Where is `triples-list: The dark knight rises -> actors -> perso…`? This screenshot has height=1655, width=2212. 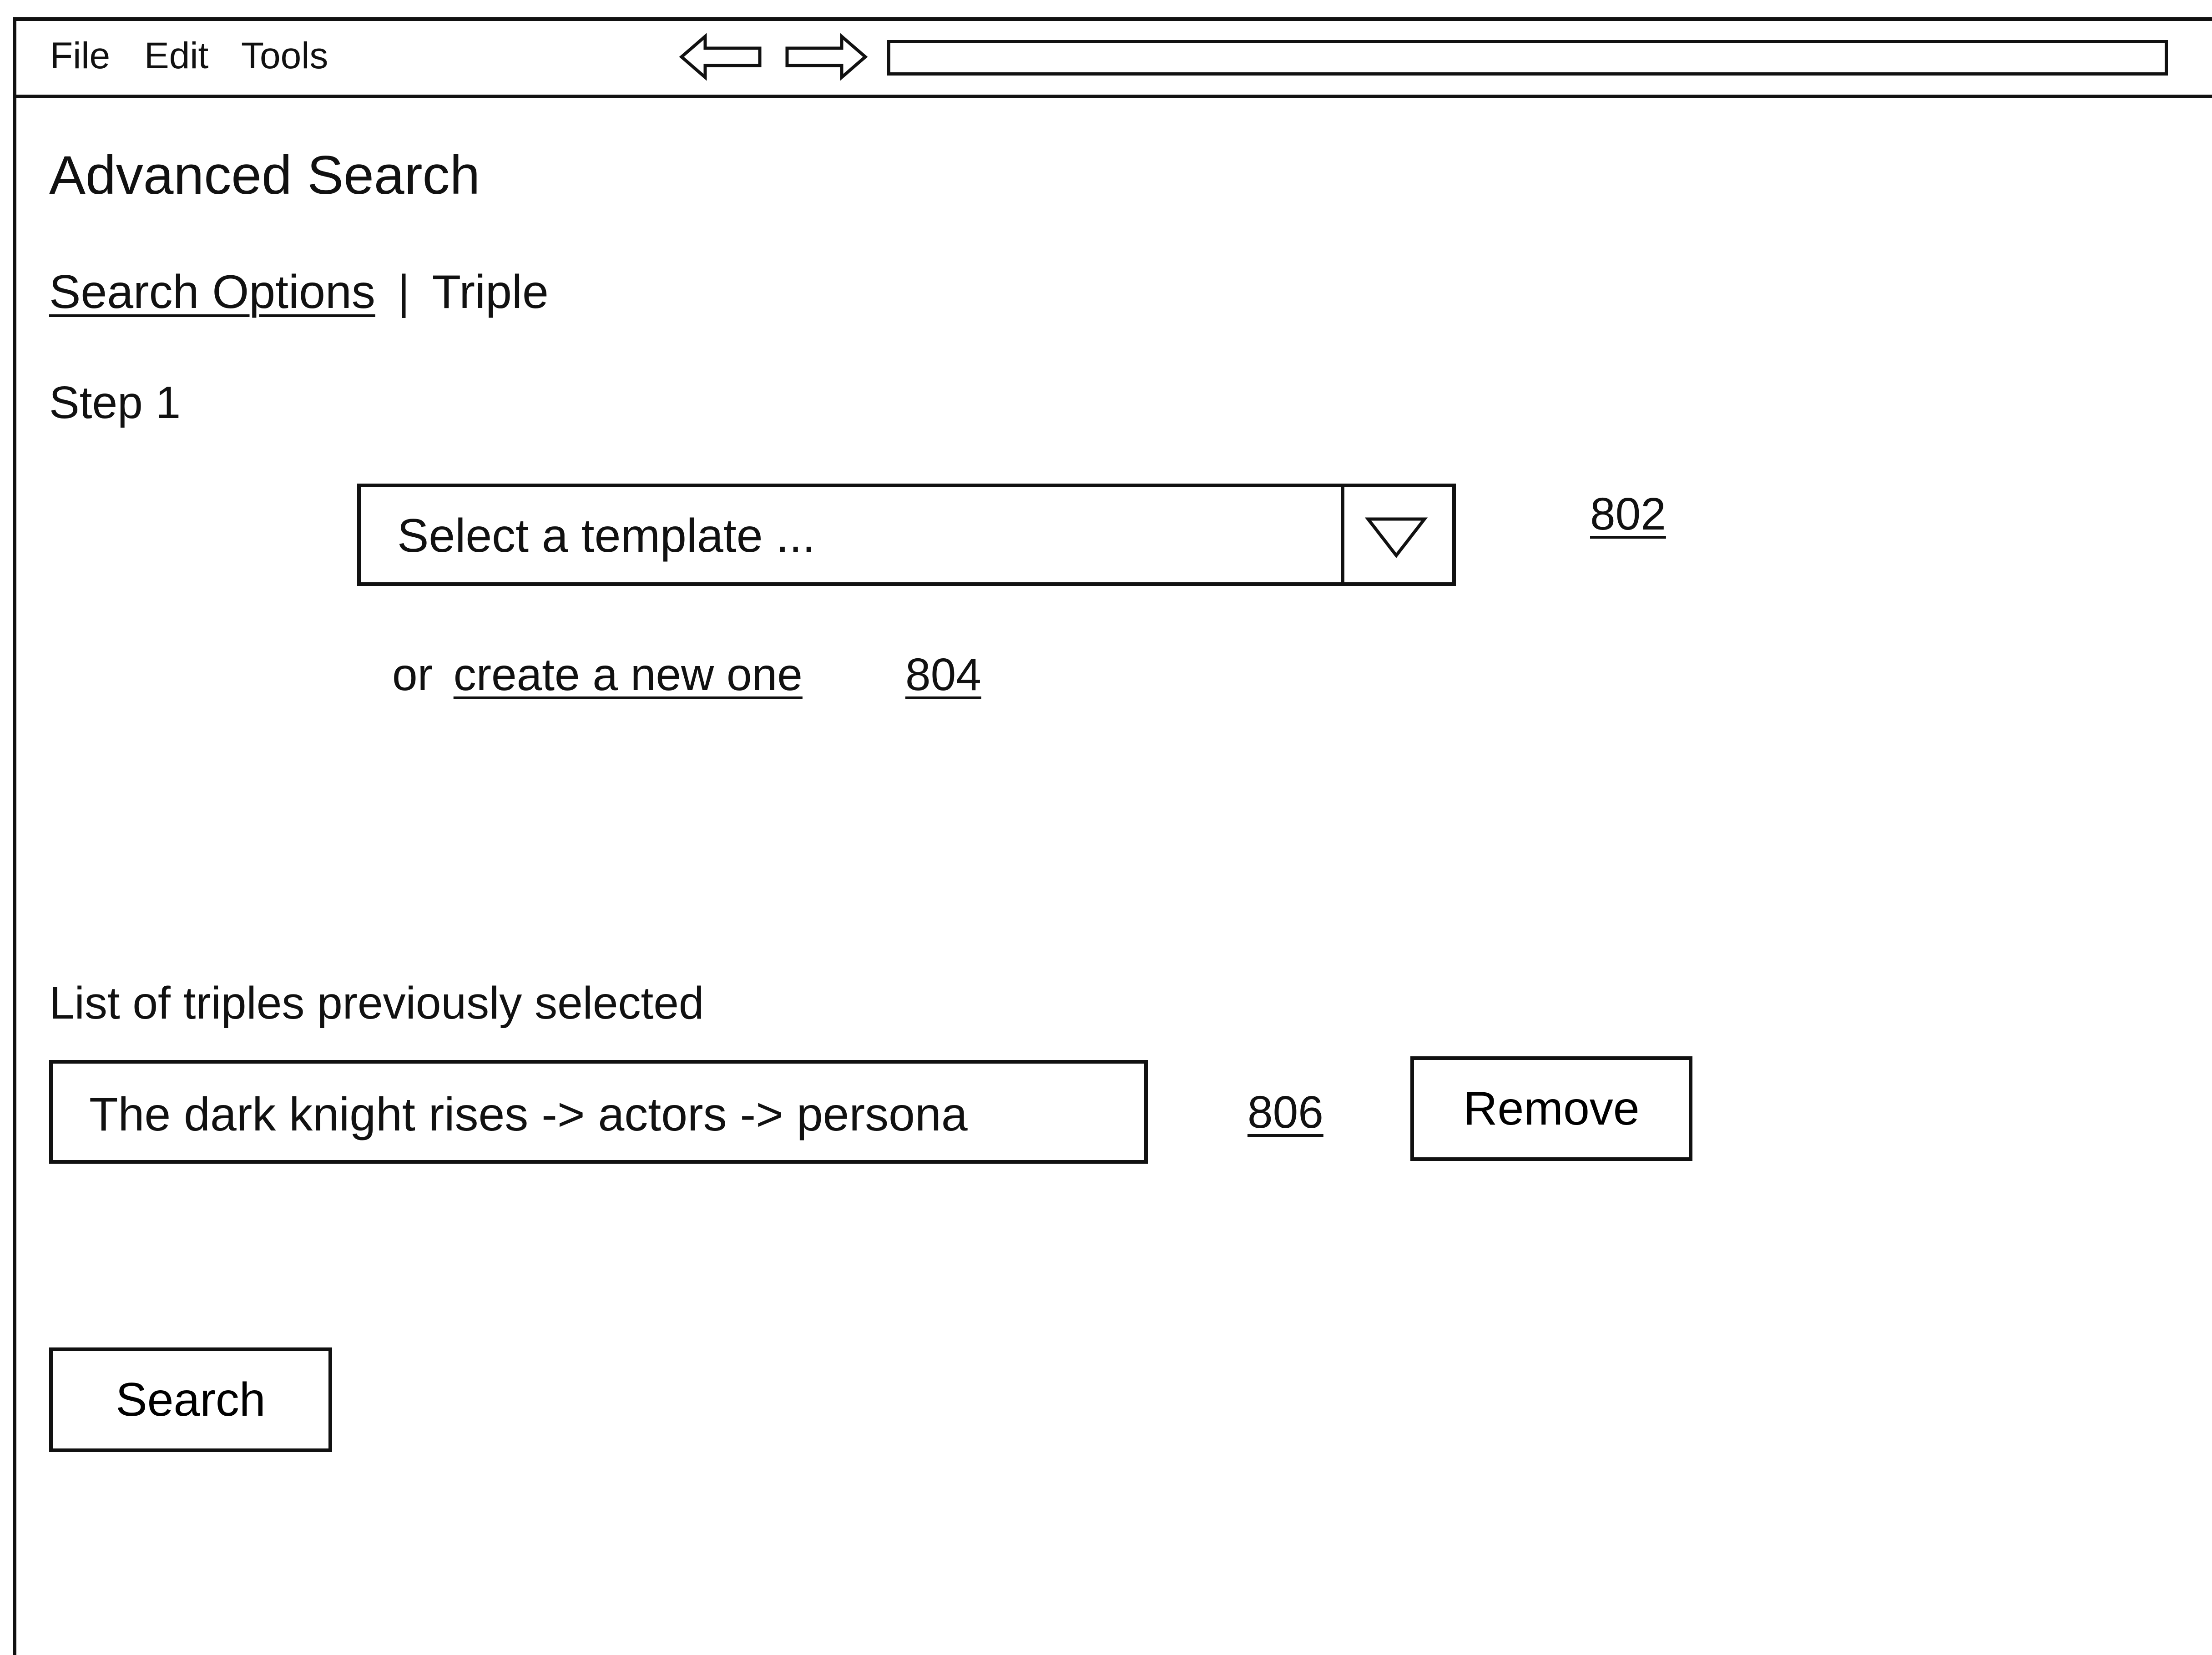 triples-list: The dark knight rises -> actors -> perso… is located at coordinates (598, 1112).